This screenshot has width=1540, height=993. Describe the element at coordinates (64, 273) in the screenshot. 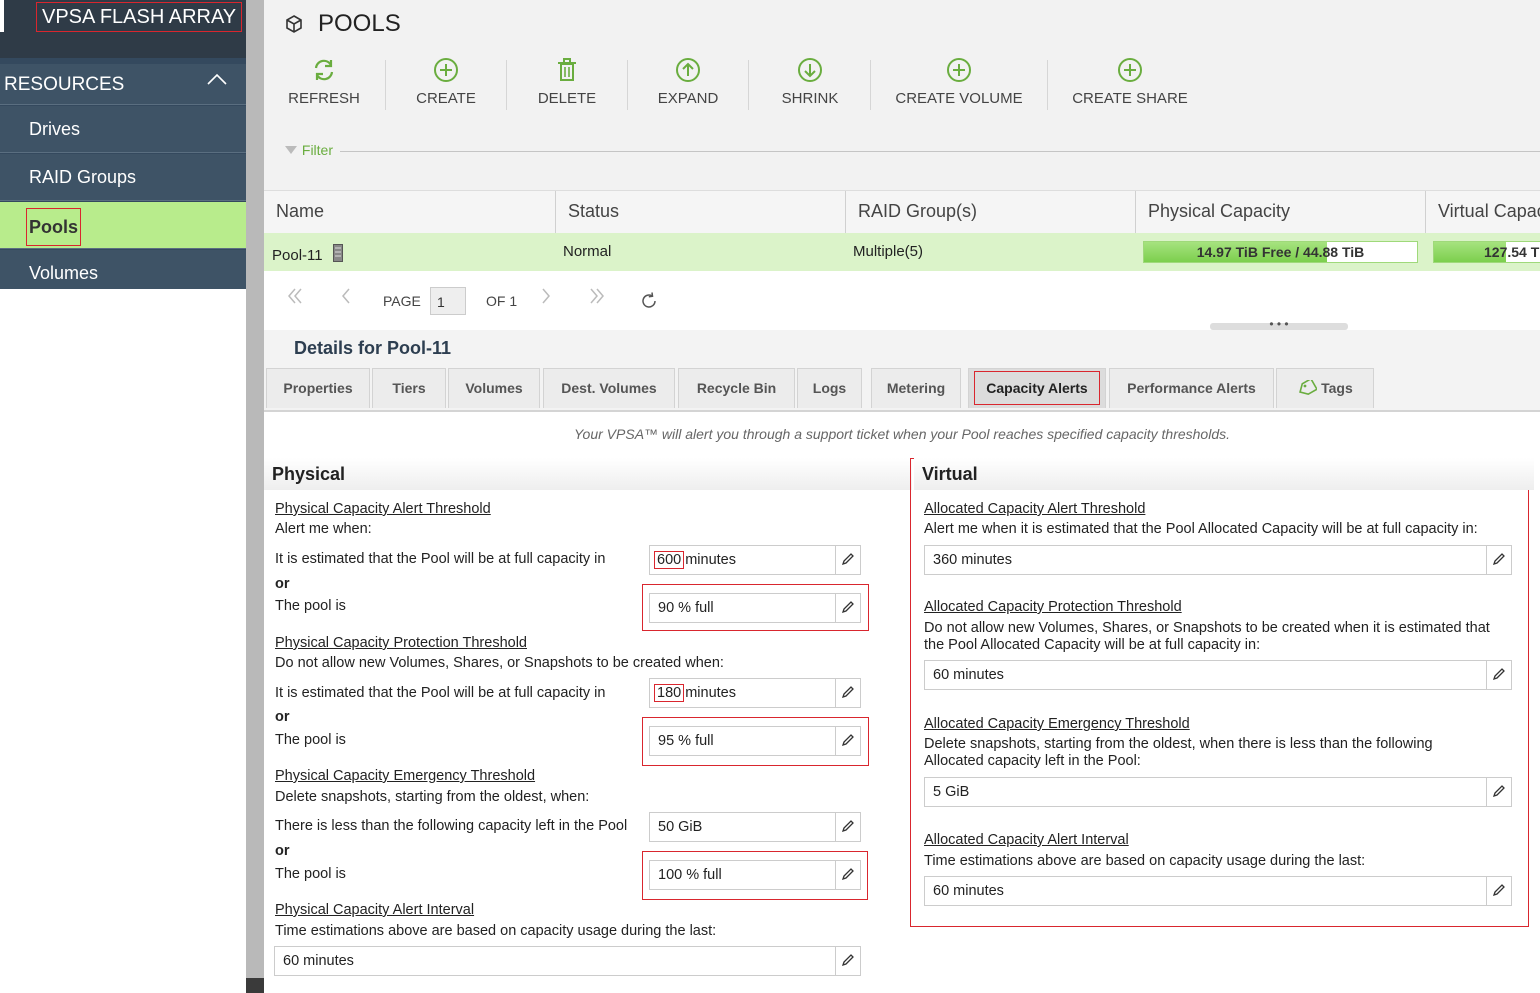

I see `sidebar-item-label: Volumes` at that location.